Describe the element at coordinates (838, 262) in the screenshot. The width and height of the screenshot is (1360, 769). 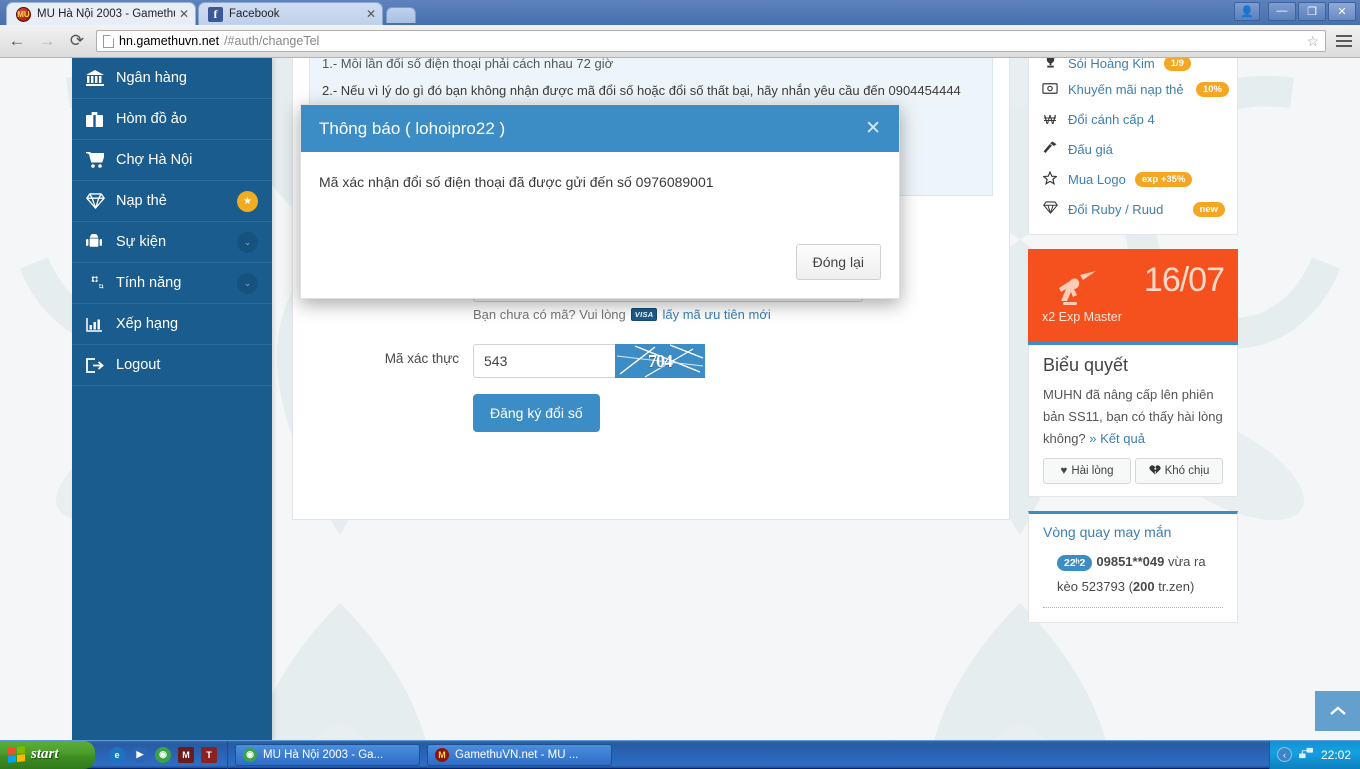
I see `modal-close-button: Đóng lại` at that location.